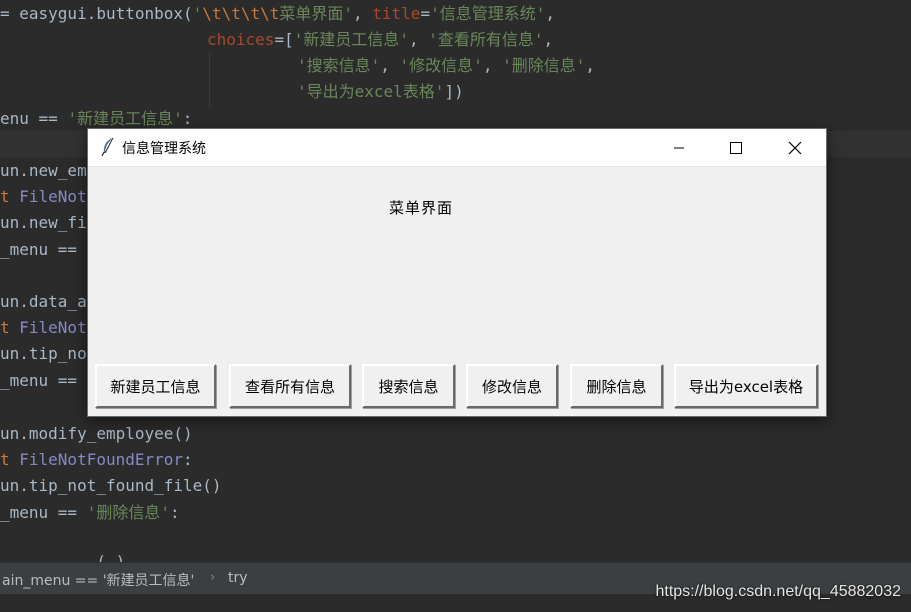 The height and width of the screenshot is (612, 911). Describe the element at coordinates (34, 118) in the screenshot. I see `code-text: enu ==` at that location.